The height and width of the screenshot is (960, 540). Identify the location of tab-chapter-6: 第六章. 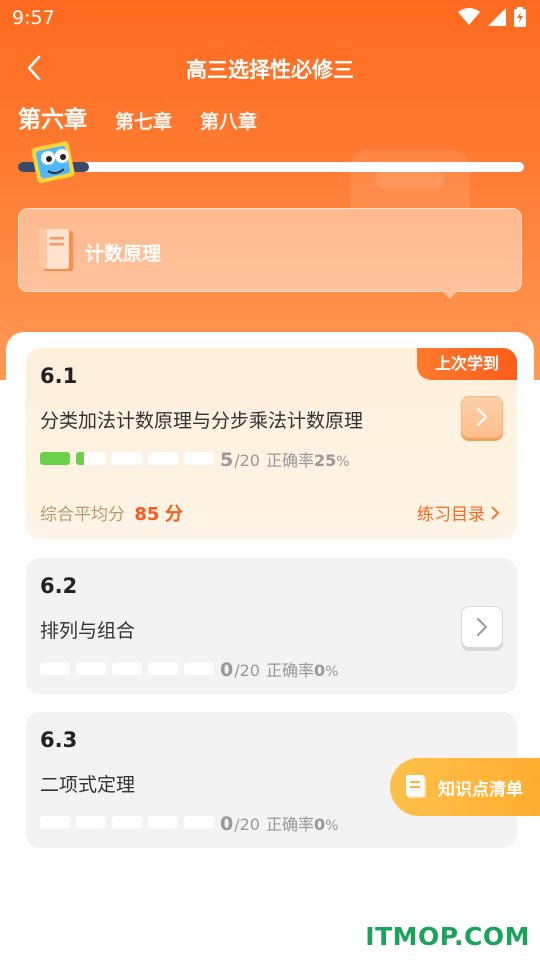
(52, 118).